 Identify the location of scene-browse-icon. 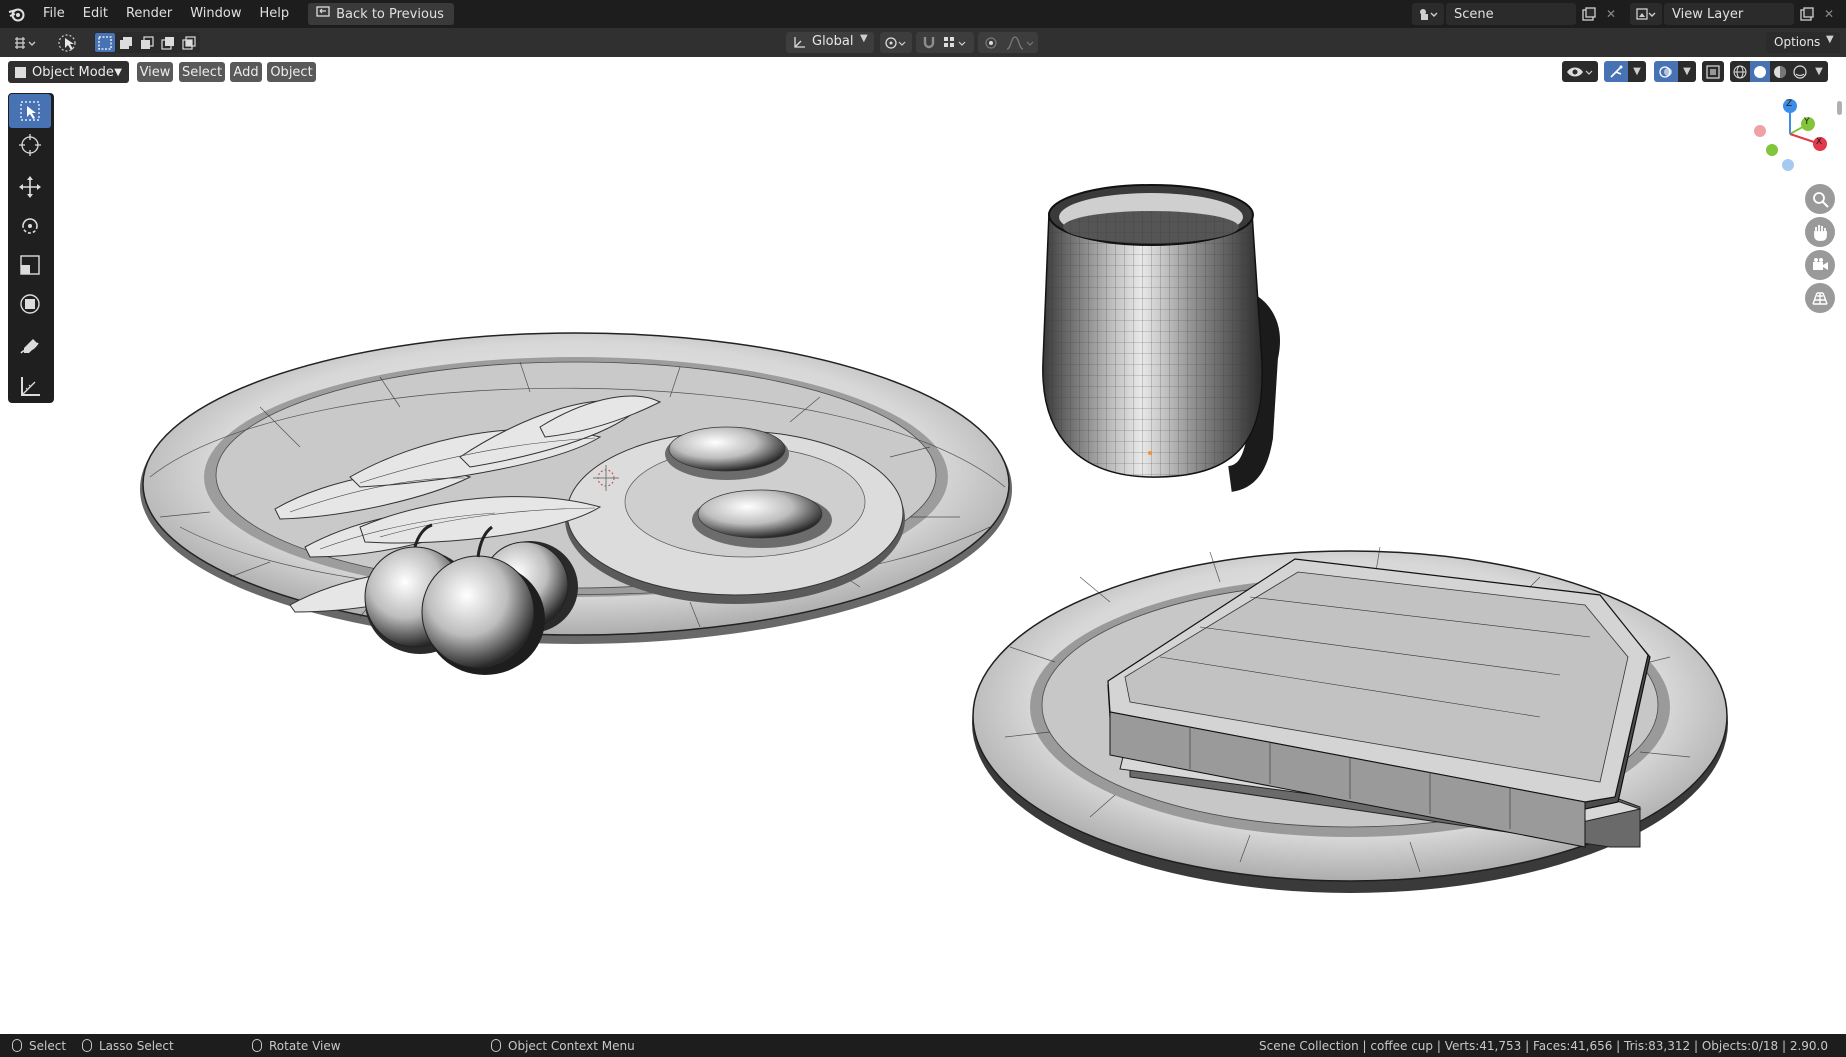
(1428, 14).